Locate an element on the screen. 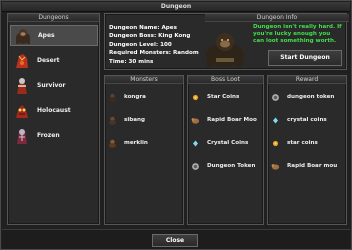 This screenshot has width=352, height=250. reward-label: dungeon token is located at coordinates (311, 97).